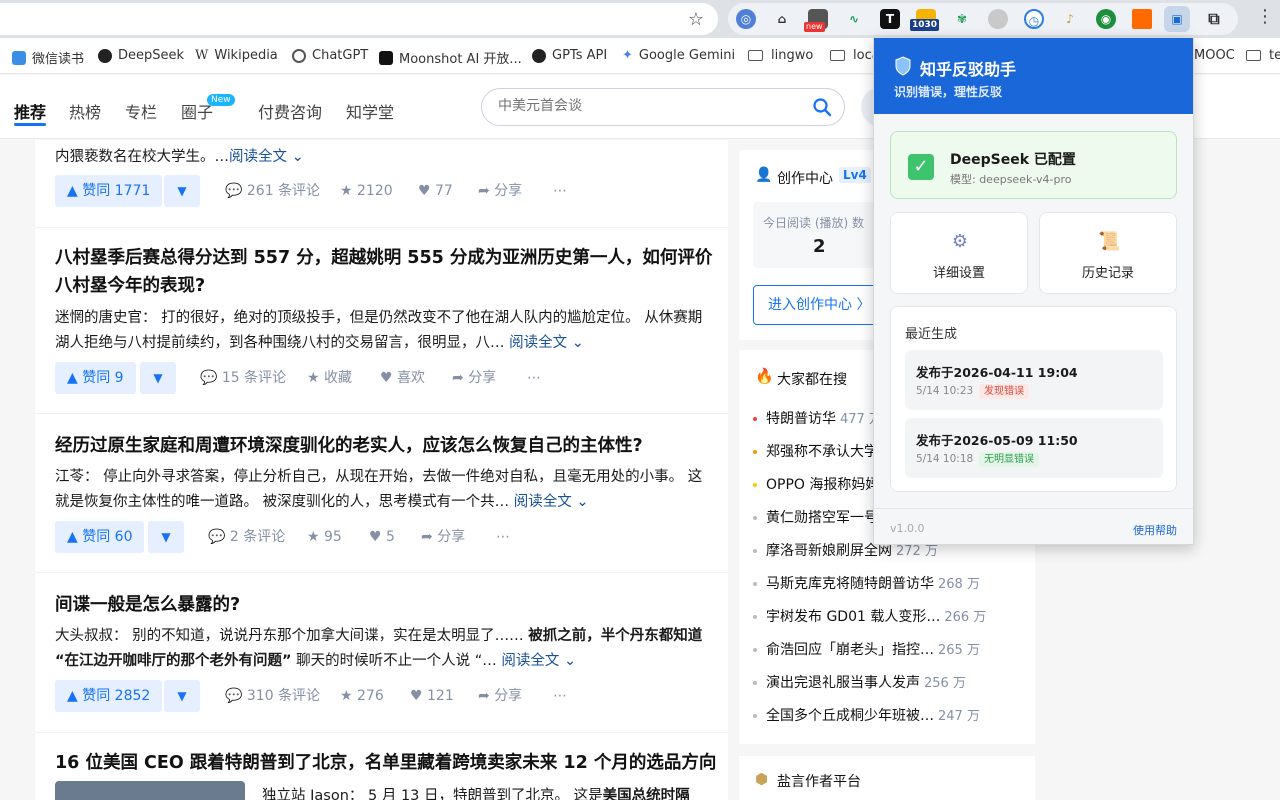 The height and width of the screenshot is (800, 1280). What do you see at coordinates (48, 57) in the screenshot?
I see `bookmark-weread: 微信读书` at bounding box center [48, 57].